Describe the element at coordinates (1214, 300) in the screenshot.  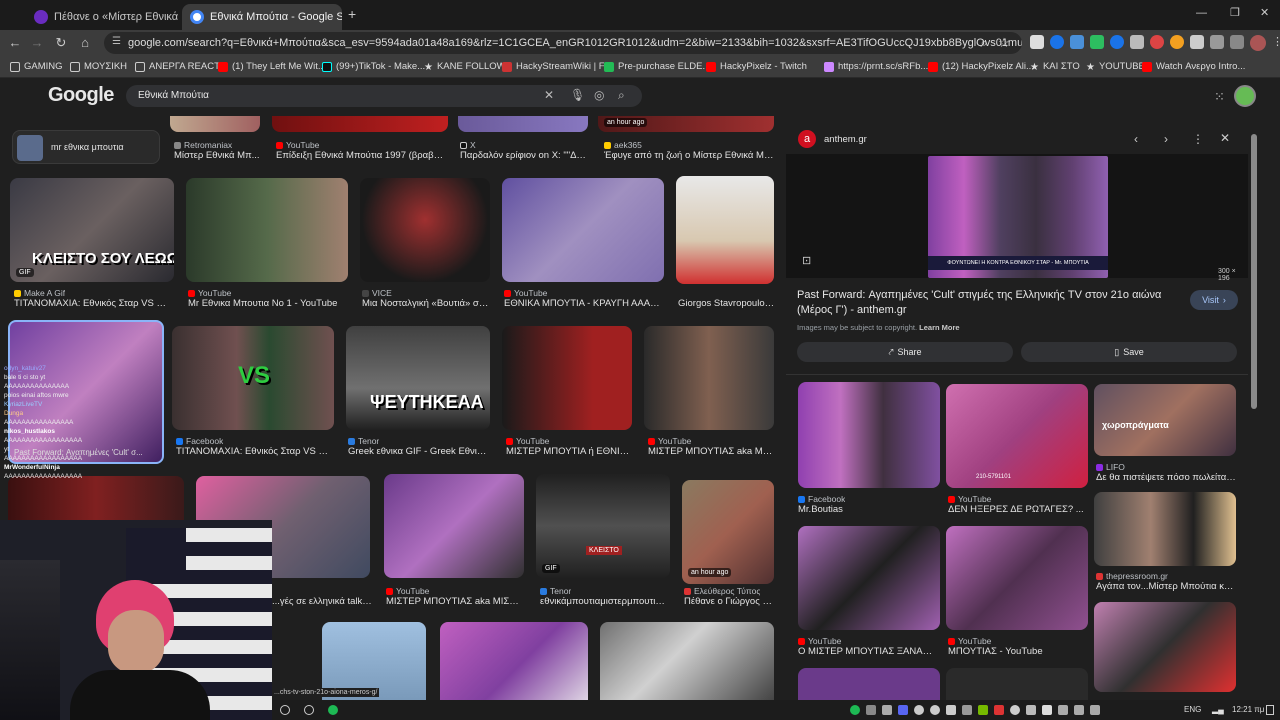
I see `visit-button: Visit ›` at that location.